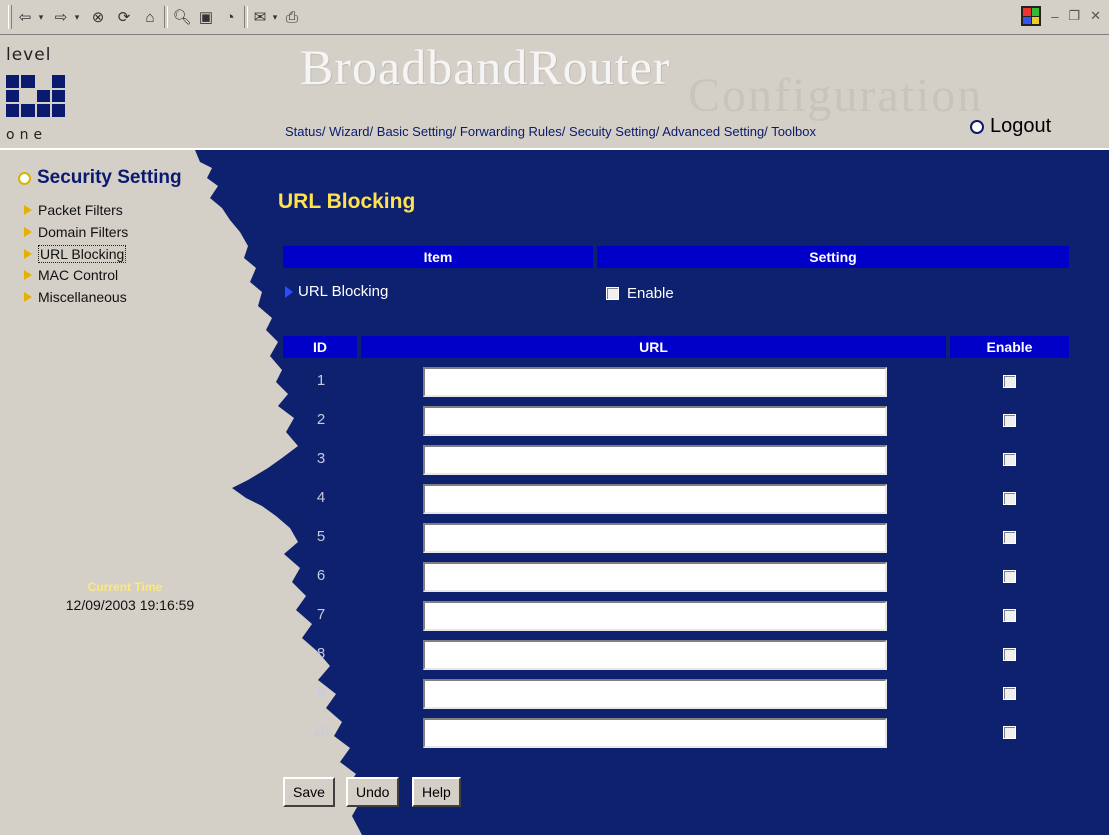 The height and width of the screenshot is (835, 1109). What do you see at coordinates (292, 17) in the screenshot?
I see `print-icon: ⎙` at bounding box center [292, 17].